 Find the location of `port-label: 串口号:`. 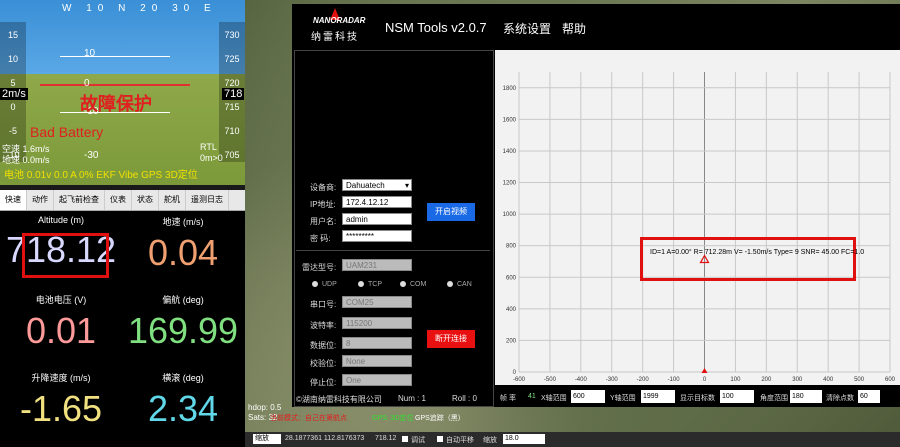

port-label: 串口号: is located at coordinates (323, 304).